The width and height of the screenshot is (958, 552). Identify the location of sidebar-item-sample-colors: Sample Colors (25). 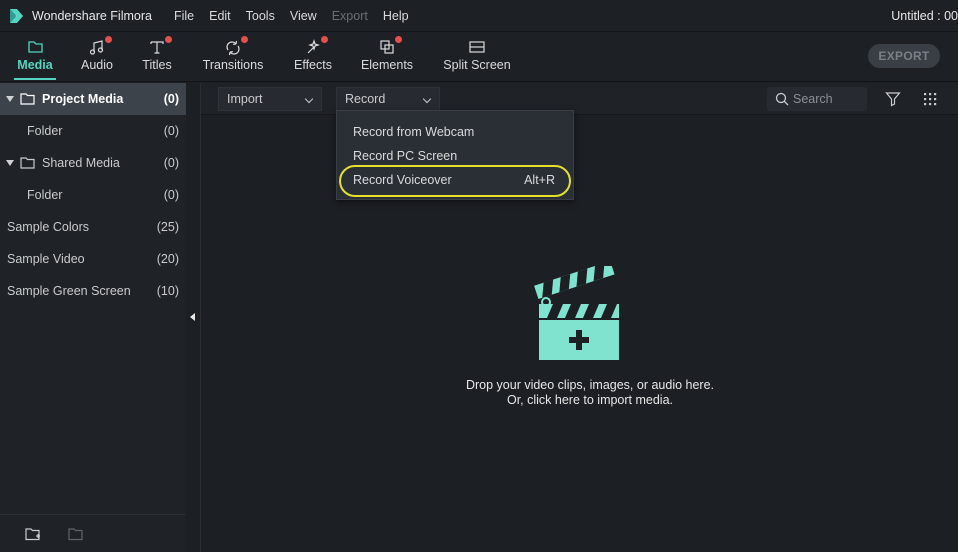
(93, 227).